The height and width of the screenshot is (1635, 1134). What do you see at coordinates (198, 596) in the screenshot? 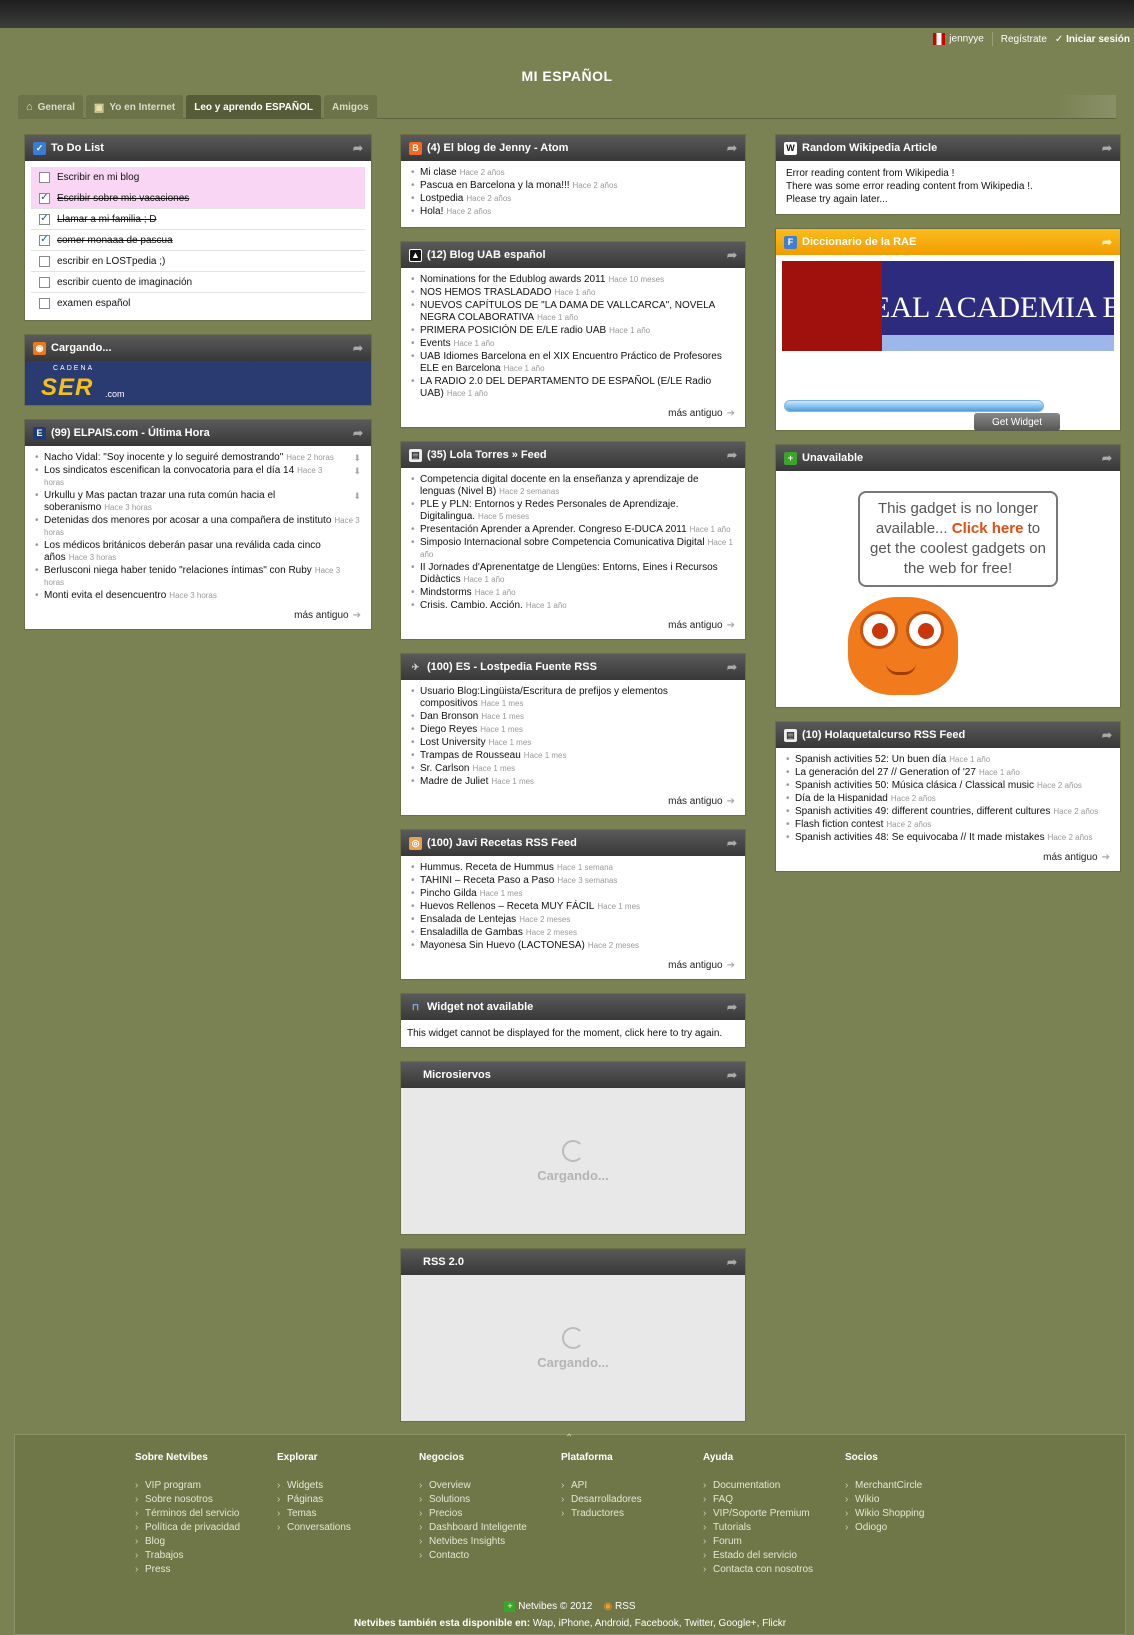
I see `feed-item: Monti evita el desencuentroHace 3 horas` at bounding box center [198, 596].